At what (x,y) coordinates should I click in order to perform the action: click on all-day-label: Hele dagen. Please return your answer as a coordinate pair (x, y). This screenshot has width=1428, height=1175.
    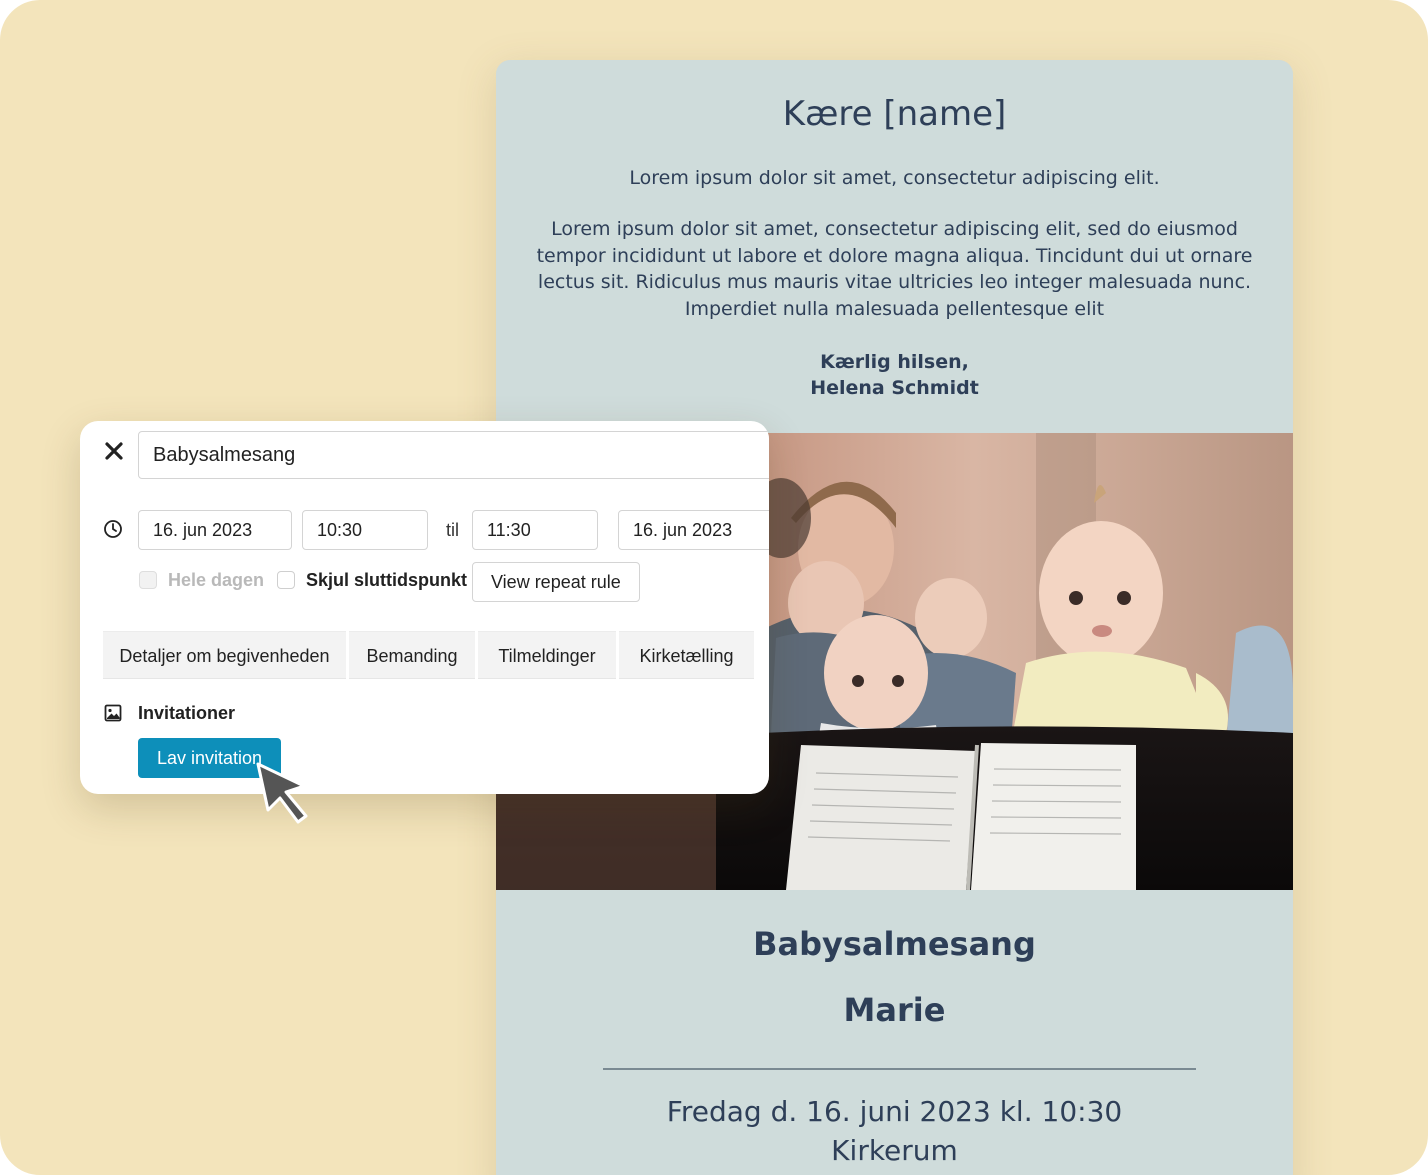
    Looking at the image, I should click on (216, 580).